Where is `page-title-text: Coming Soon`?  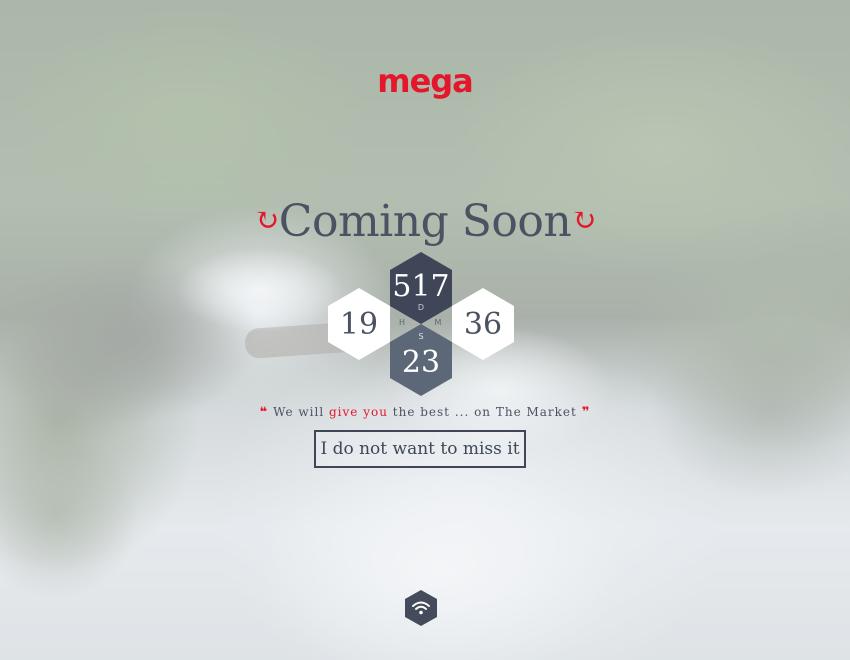
page-title-text: Coming Soon is located at coordinates (425, 221).